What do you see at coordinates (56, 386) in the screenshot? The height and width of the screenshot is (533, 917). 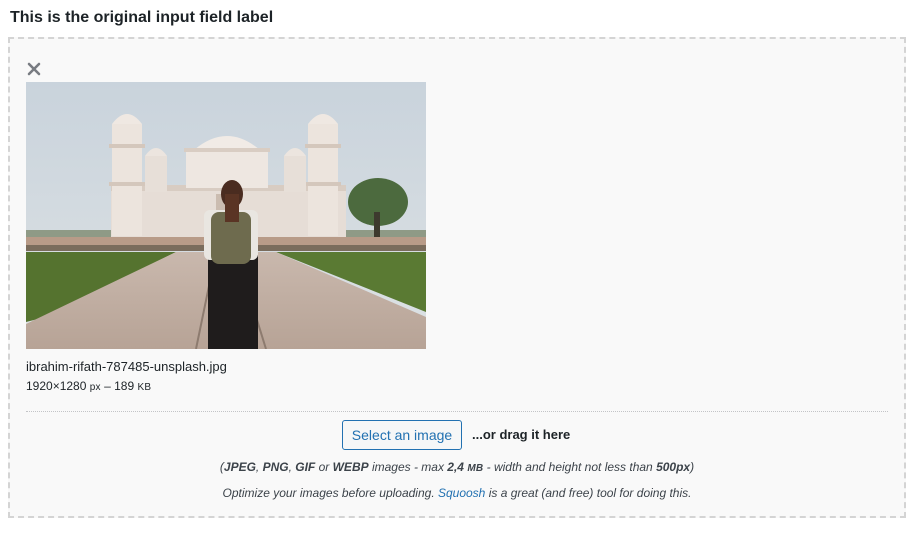 I see `file-dimensions: 1920×1280` at bounding box center [56, 386].